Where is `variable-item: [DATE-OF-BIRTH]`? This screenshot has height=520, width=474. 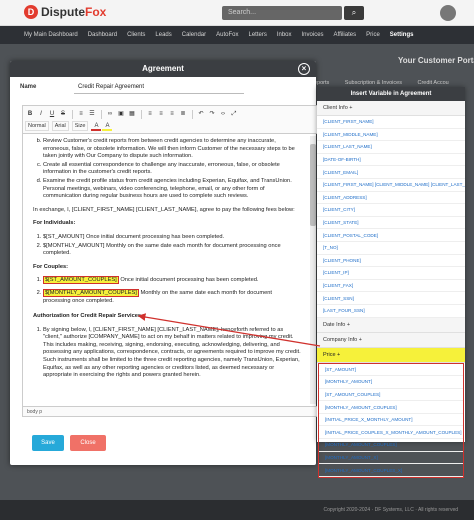 variable-item: [DATE-OF-BIRTH] is located at coordinates (391, 160).